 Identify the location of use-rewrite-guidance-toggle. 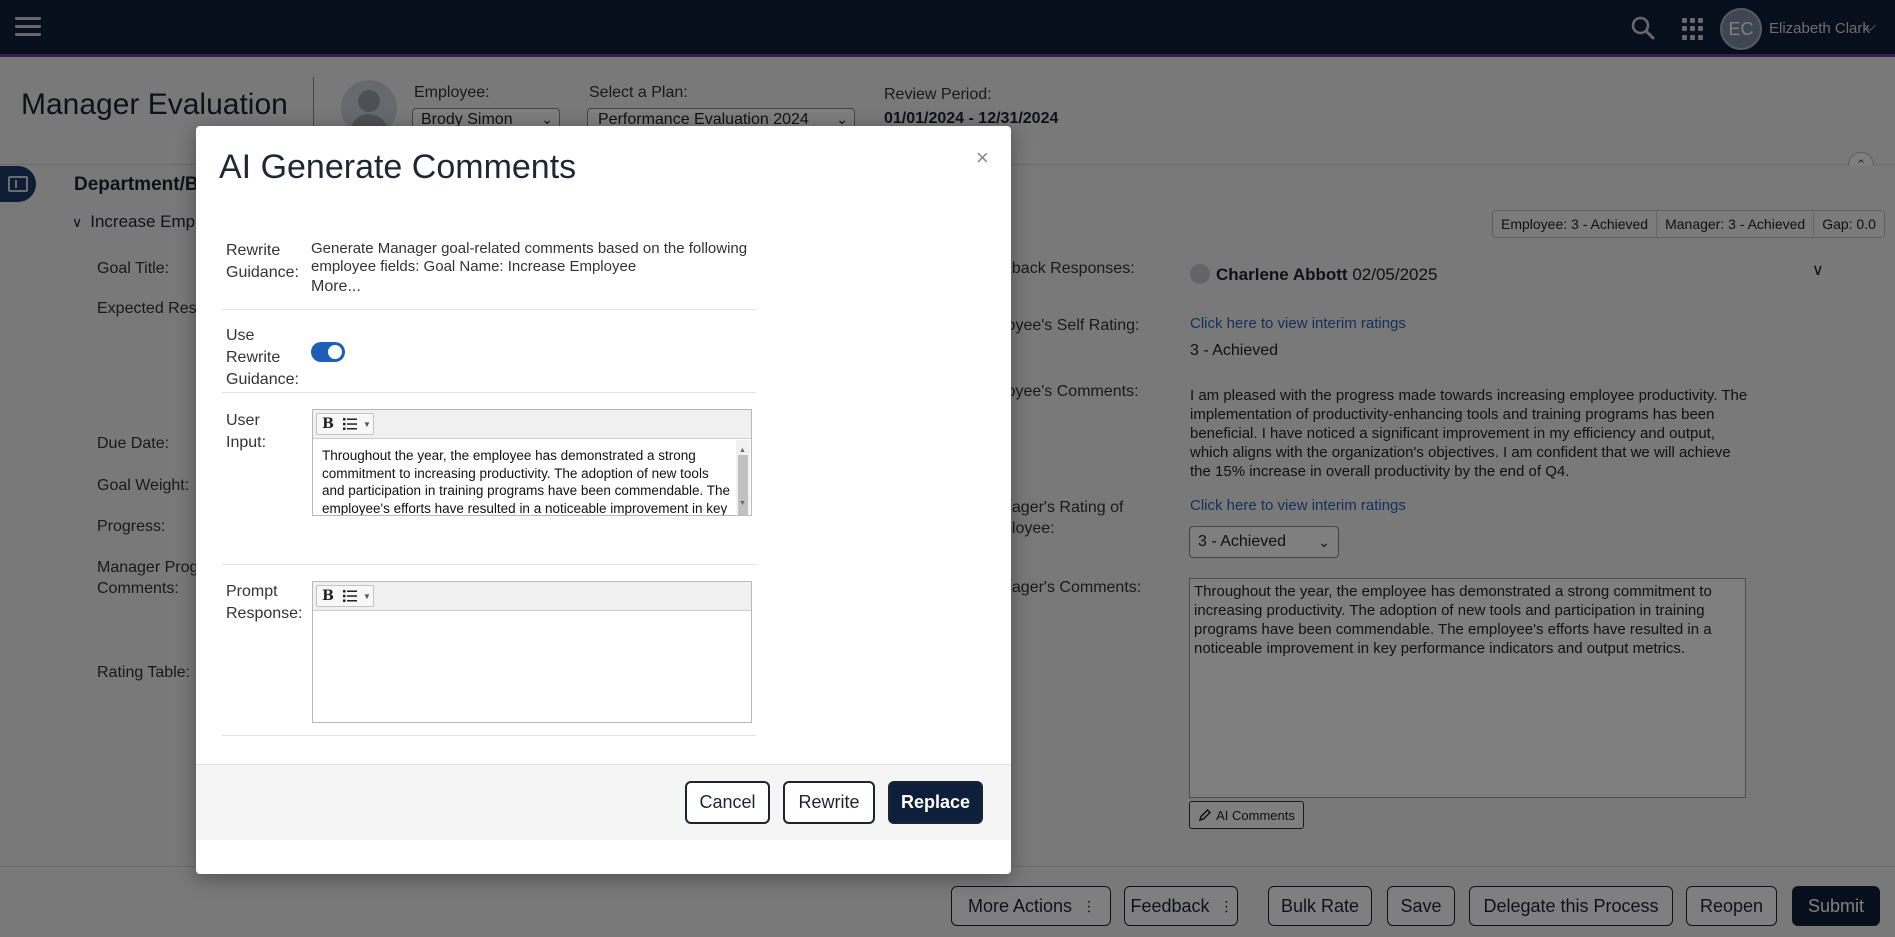
(328, 352).